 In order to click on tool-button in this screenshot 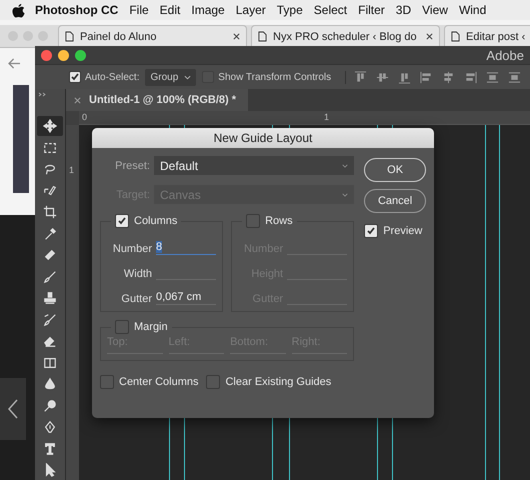, I will do `click(50, 126)`.